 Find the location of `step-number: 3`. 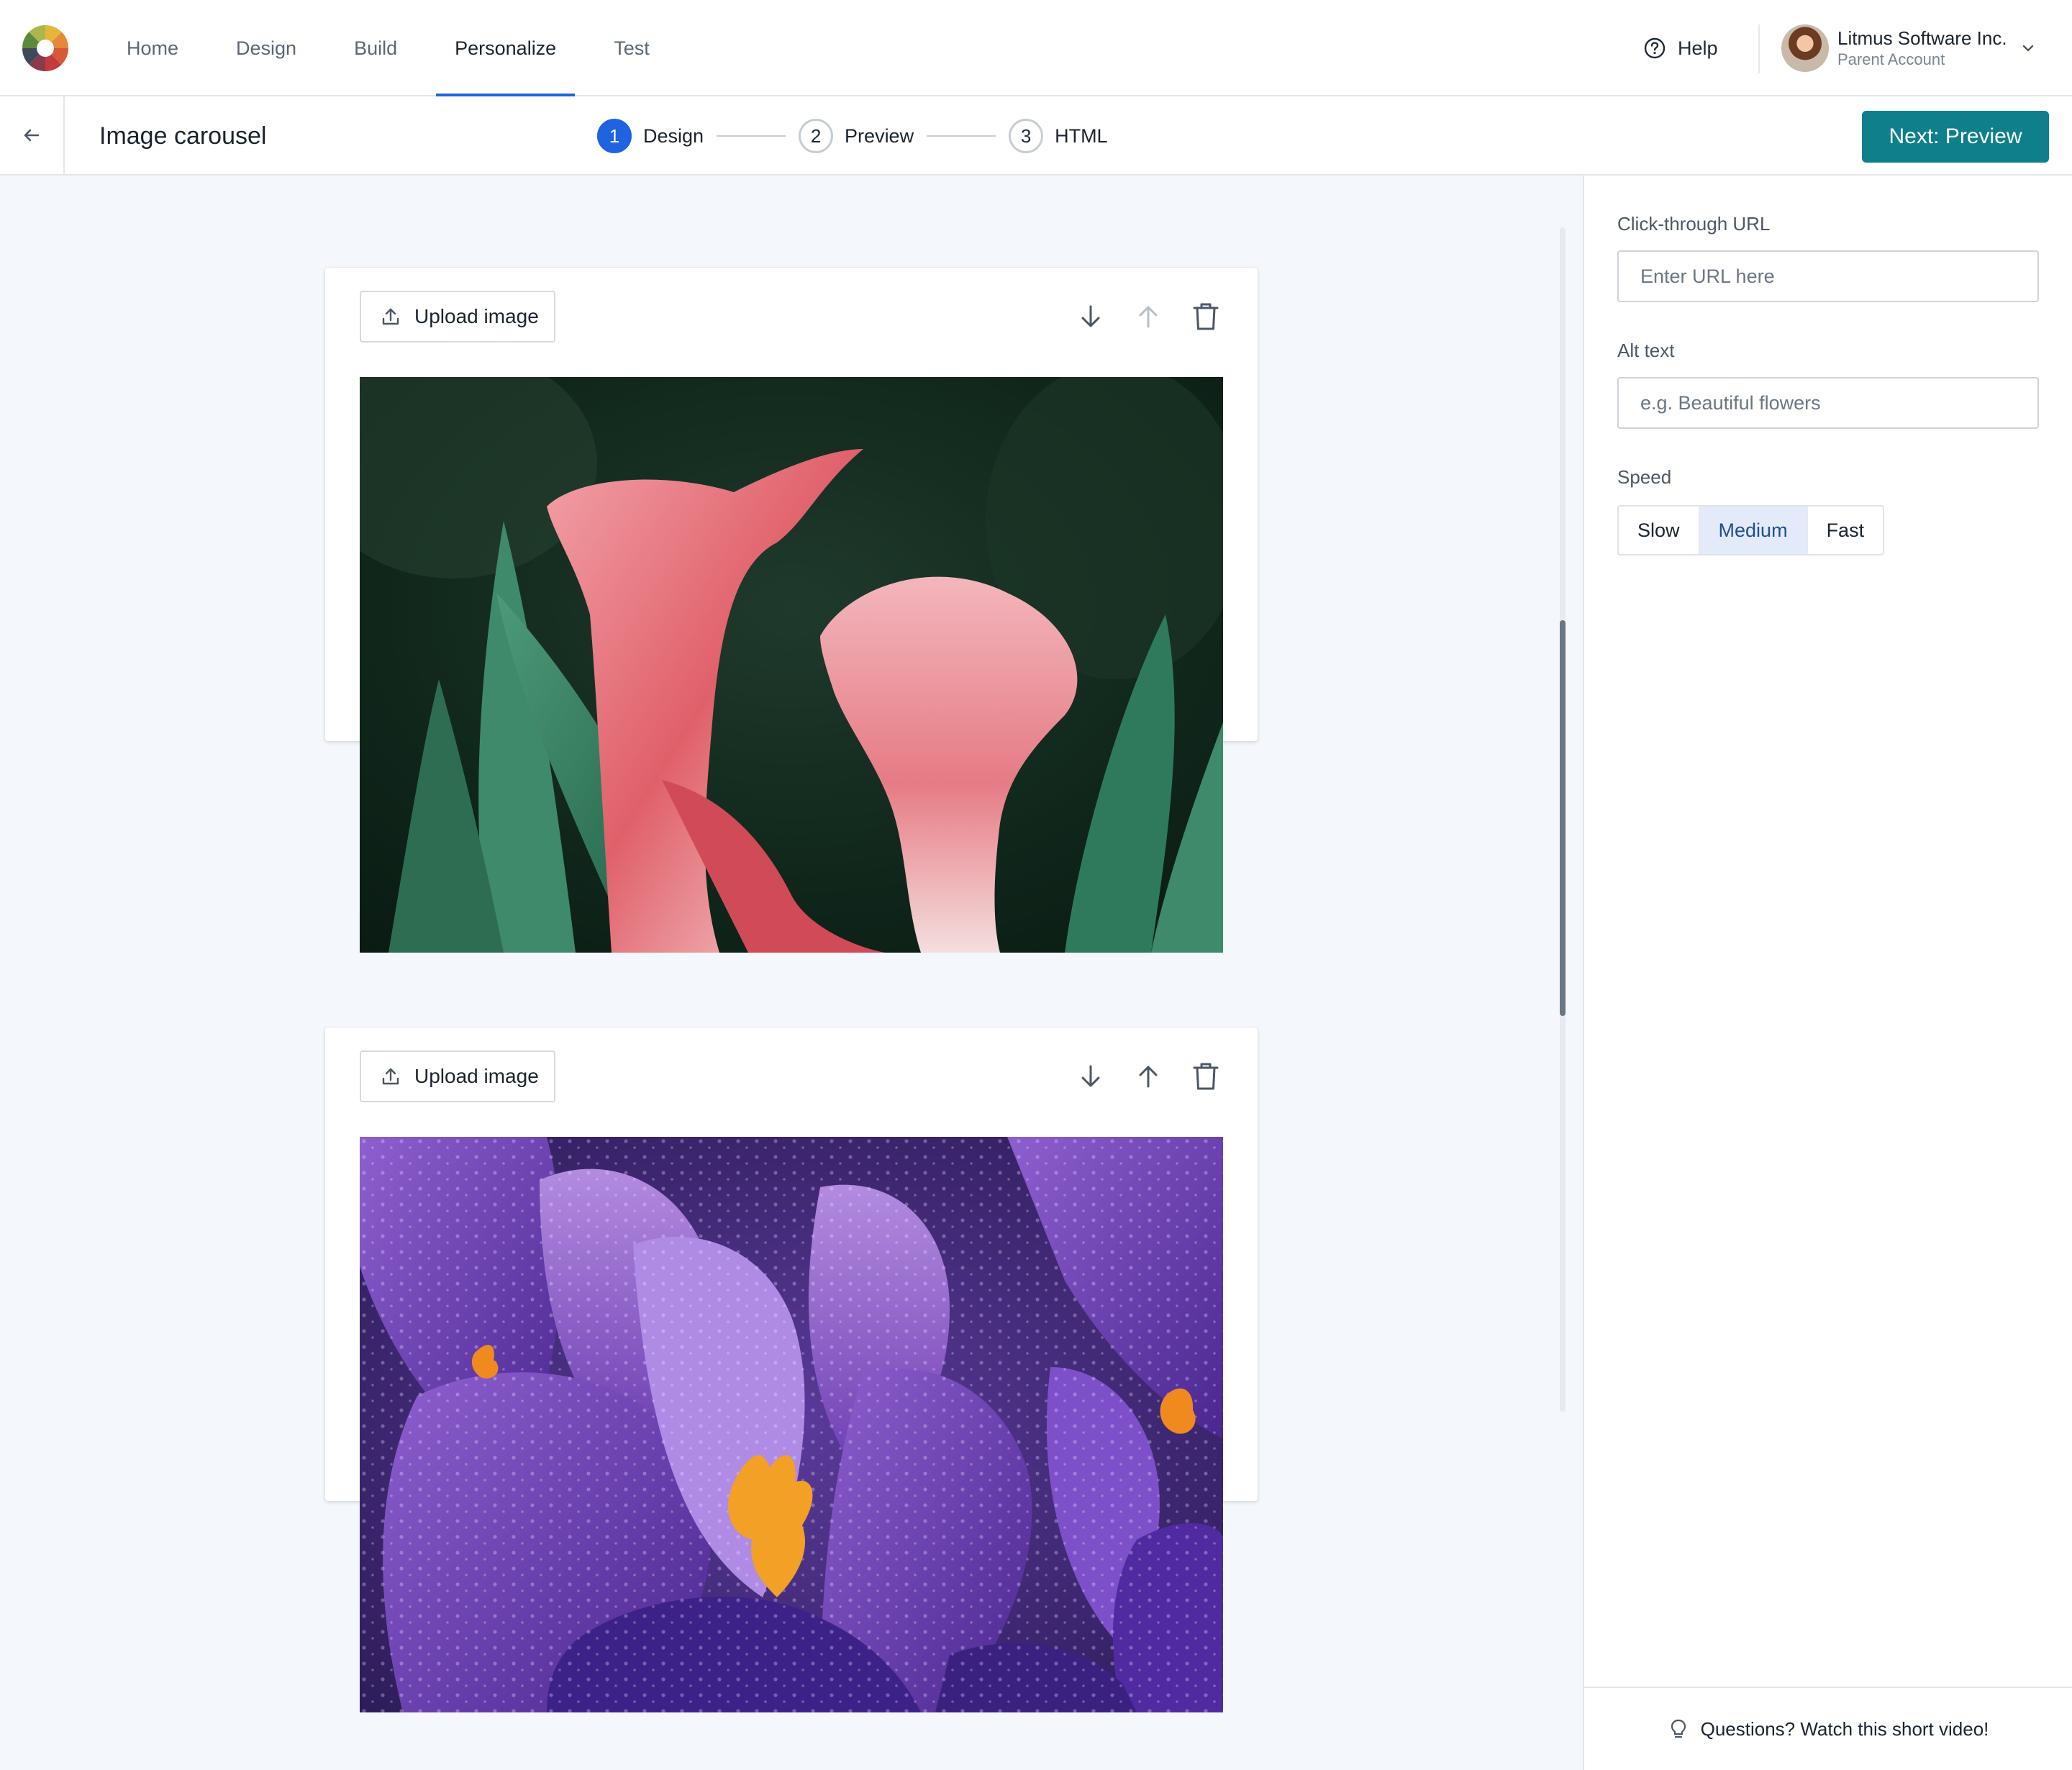

step-number: 3 is located at coordinates (1026, 136).